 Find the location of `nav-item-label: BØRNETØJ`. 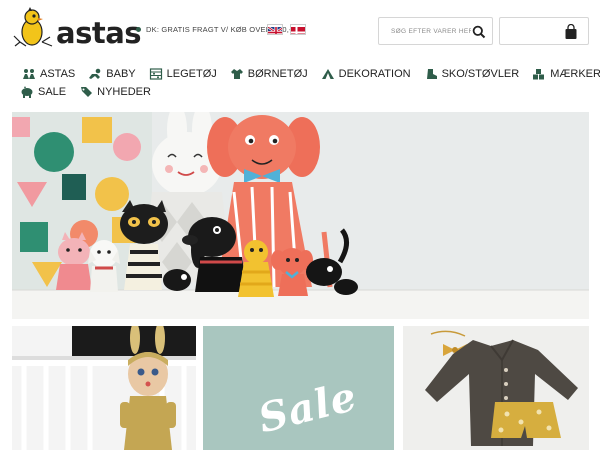

nav-item-label: BØRNETØJ is located at coordinates (277, 74).